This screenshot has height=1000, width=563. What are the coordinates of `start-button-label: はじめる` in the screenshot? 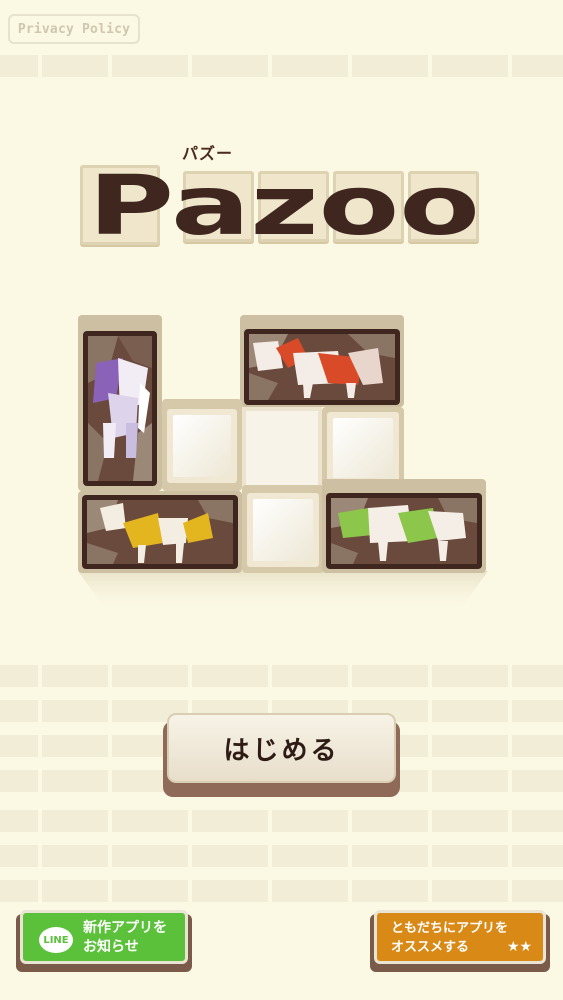 It's located at (281, 748).